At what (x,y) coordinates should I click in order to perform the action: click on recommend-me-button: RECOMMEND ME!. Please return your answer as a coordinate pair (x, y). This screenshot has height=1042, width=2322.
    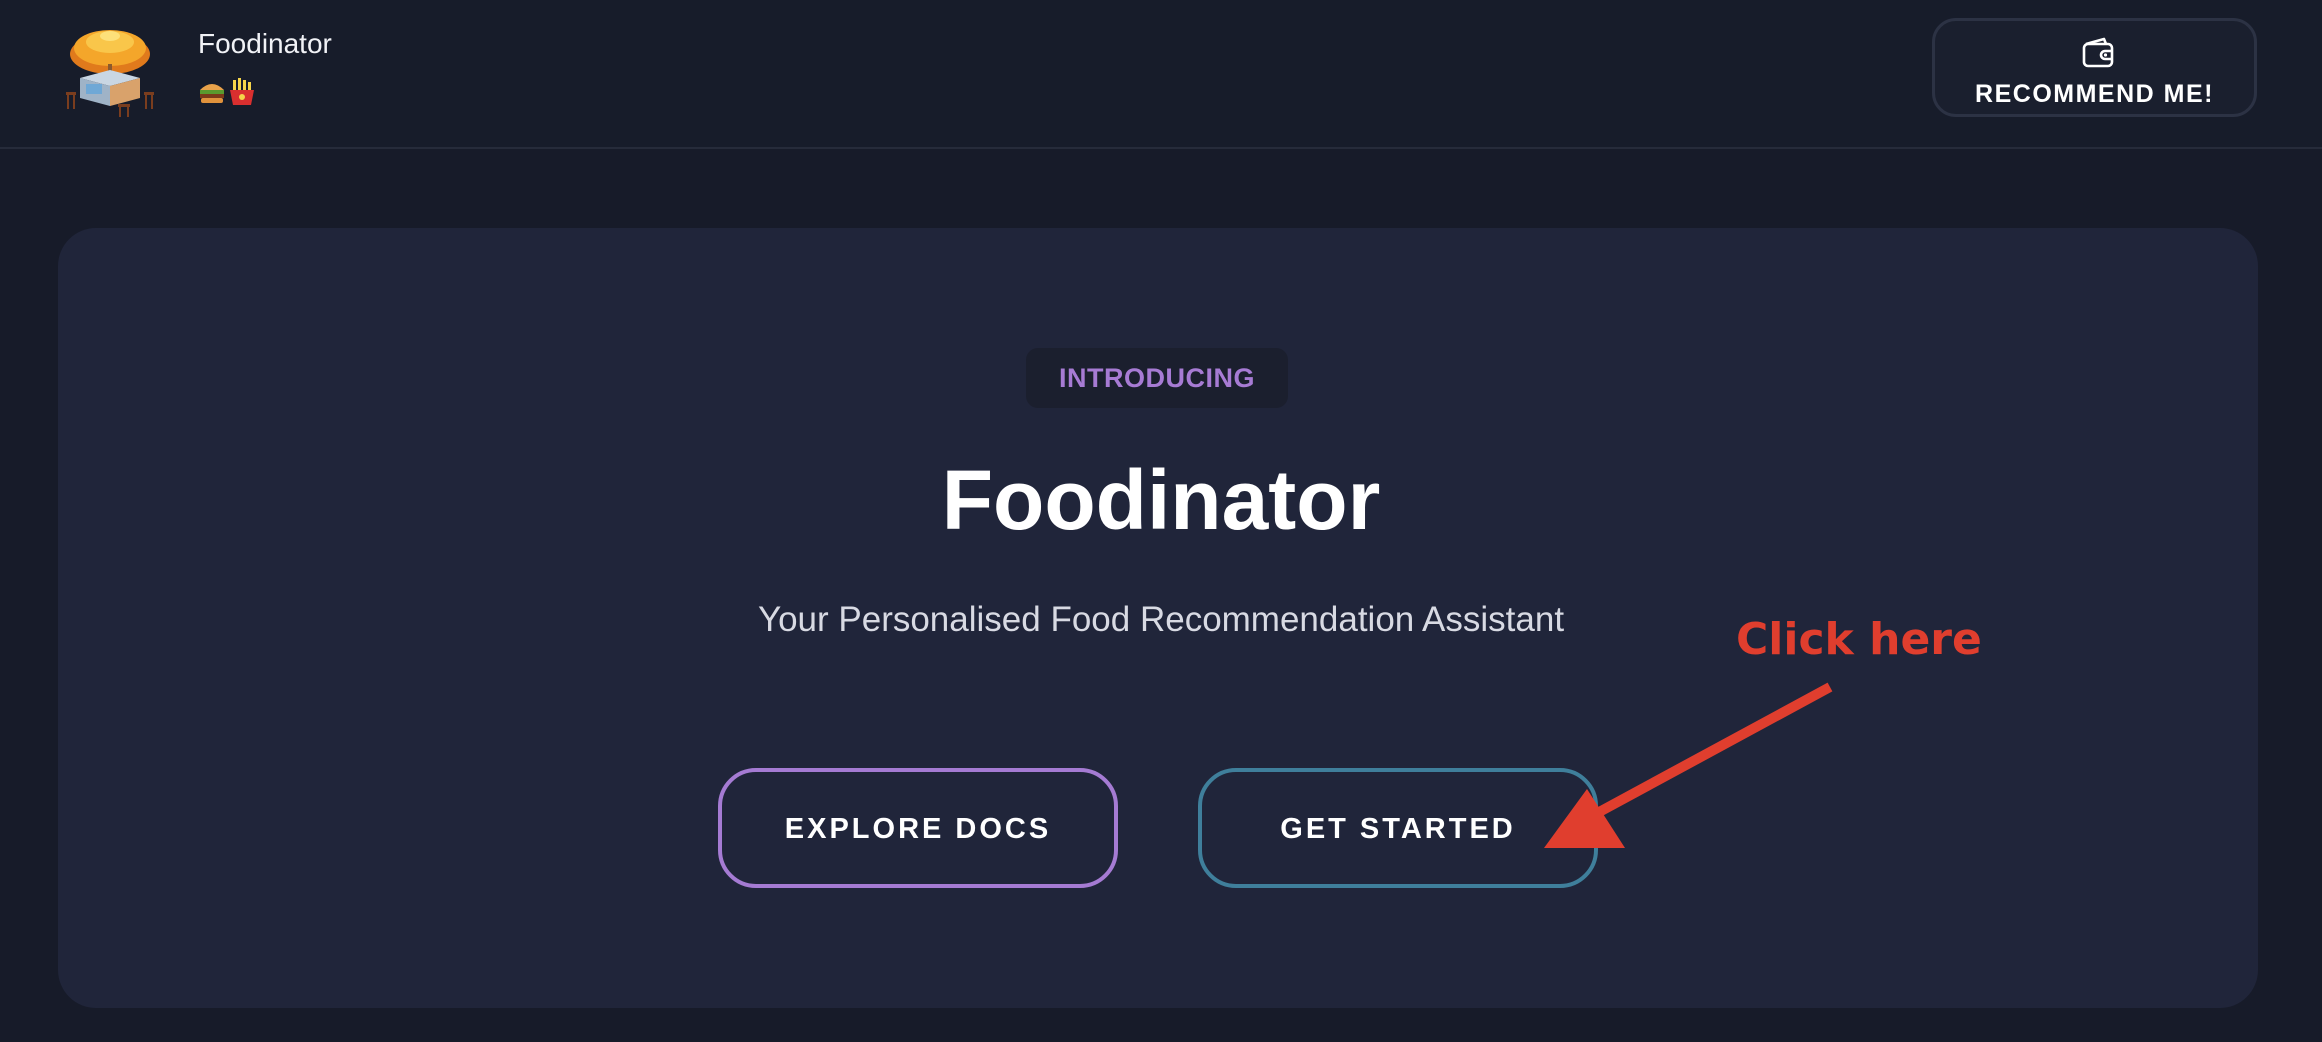
    Looking at the image, I should click on (2094, 67).